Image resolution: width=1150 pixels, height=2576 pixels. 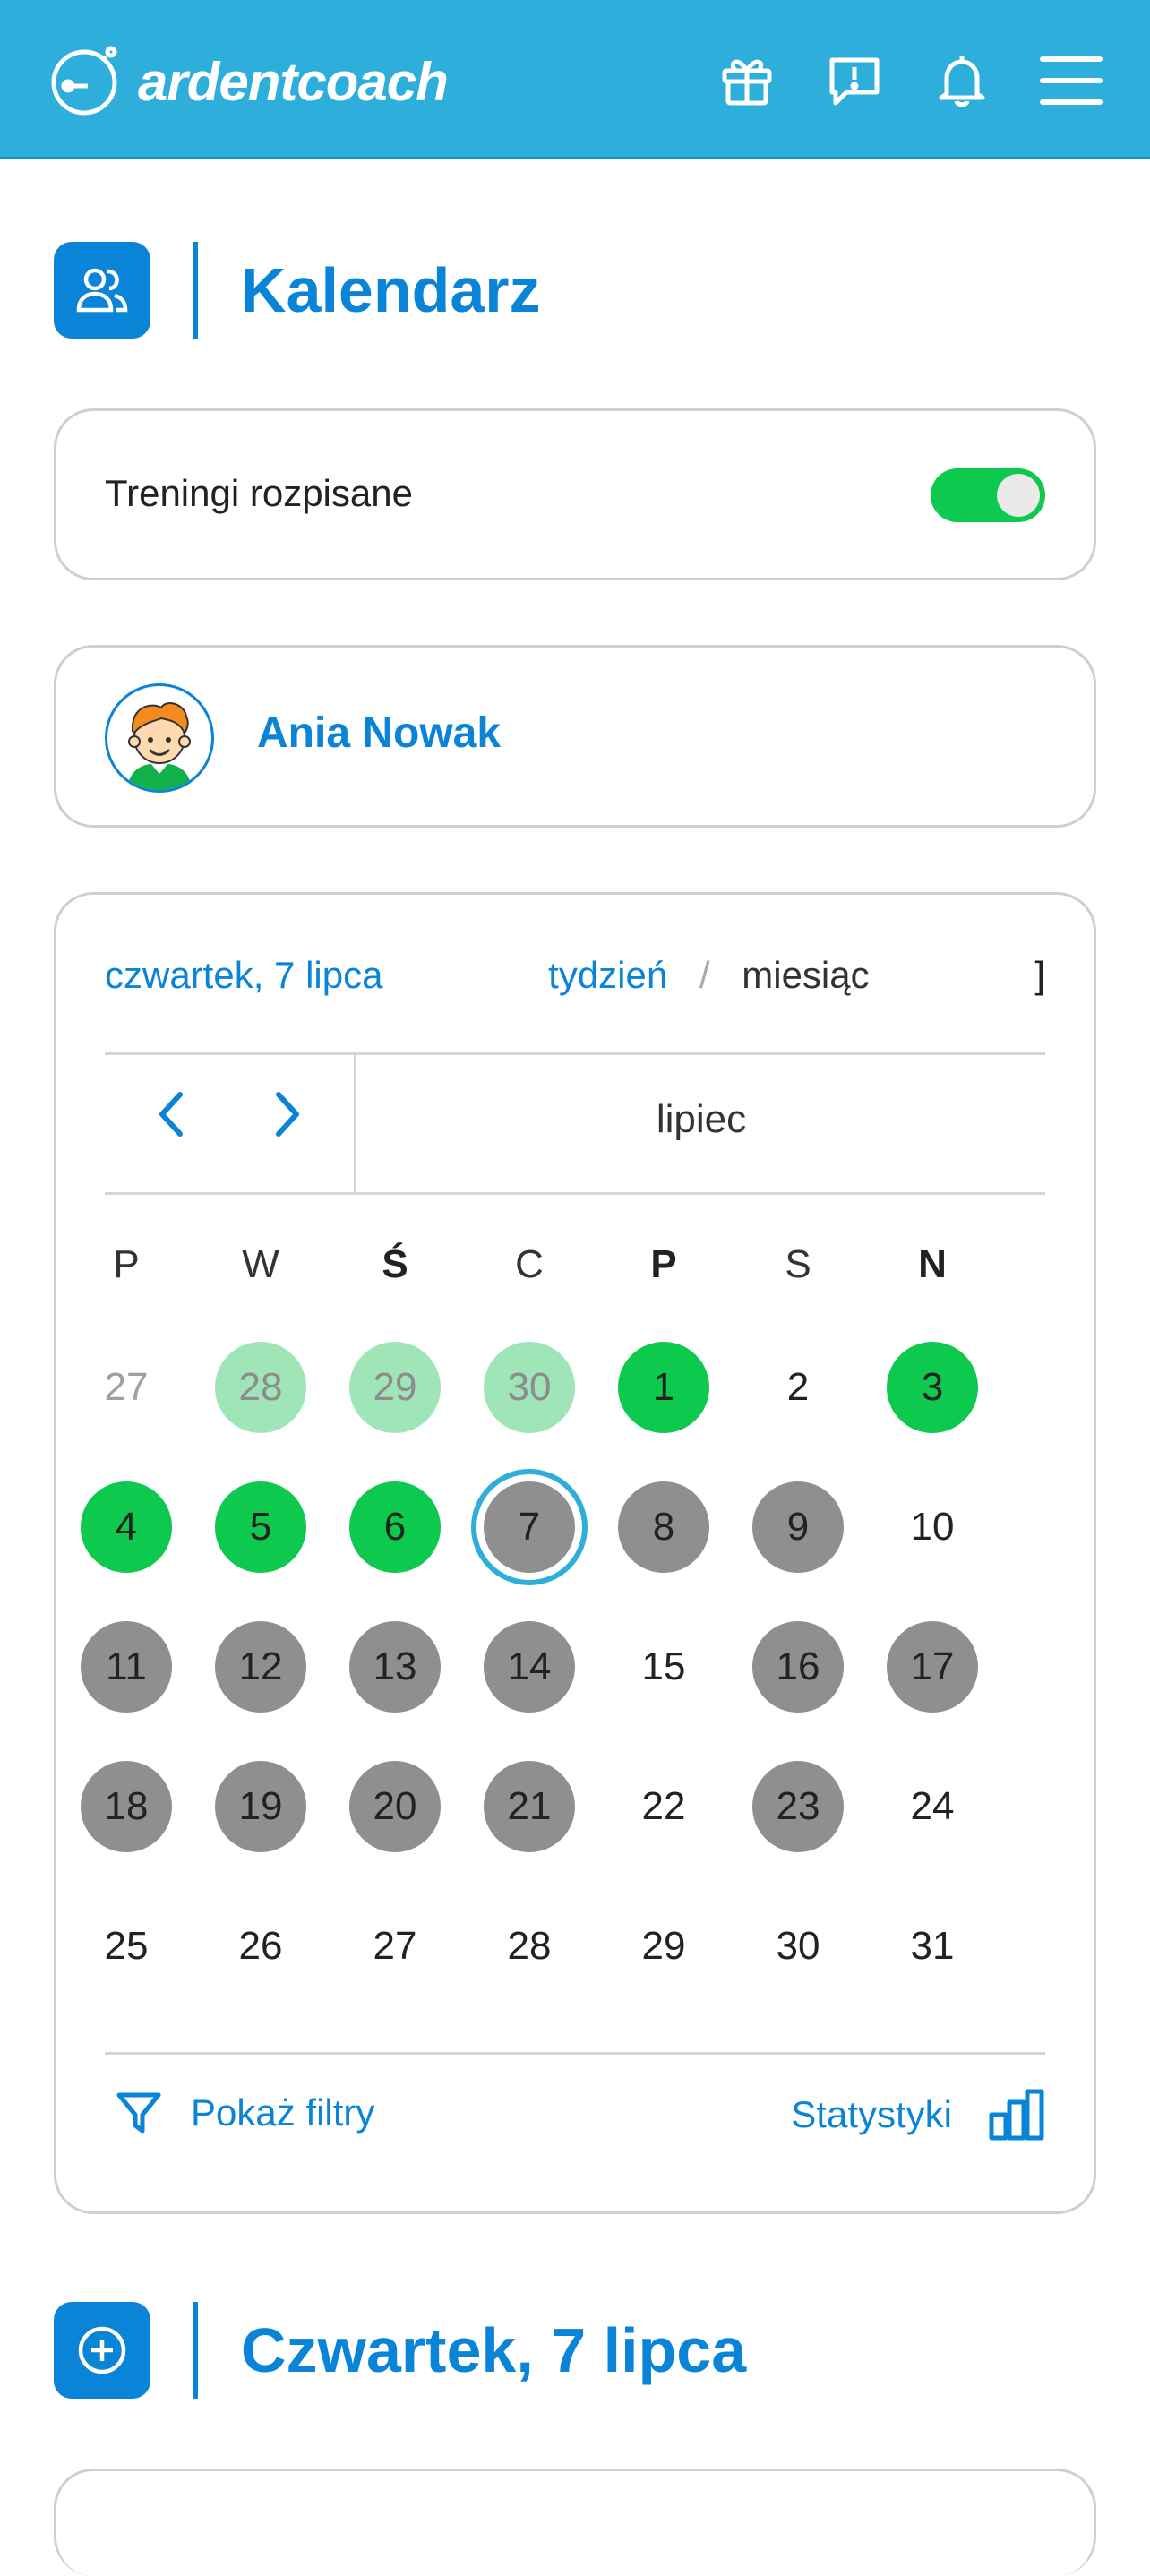 I want to click on calendar-day: 10, so click(x=932, y=1527).